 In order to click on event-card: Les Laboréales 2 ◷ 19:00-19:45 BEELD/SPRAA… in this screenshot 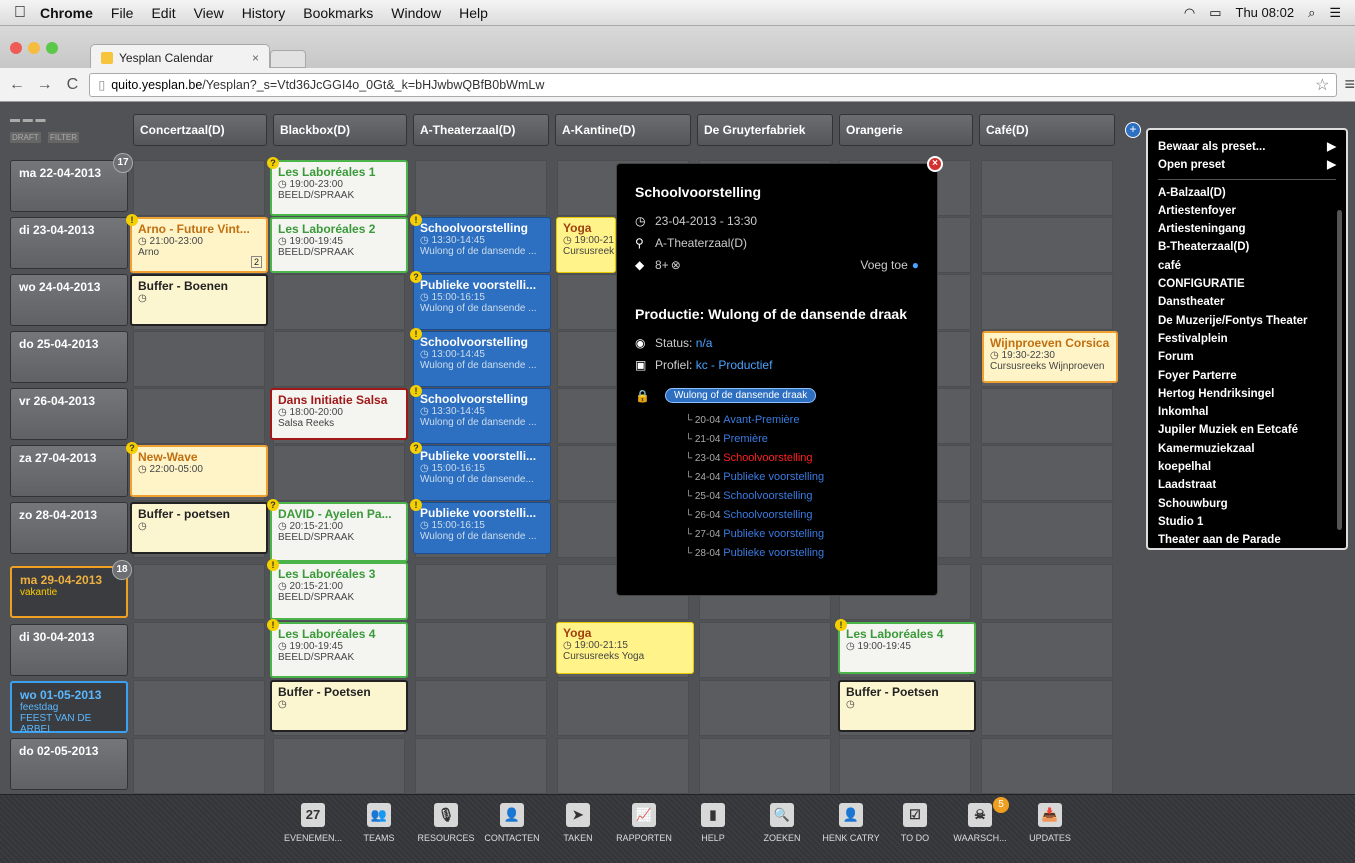, I will do `click(339, 245)`.